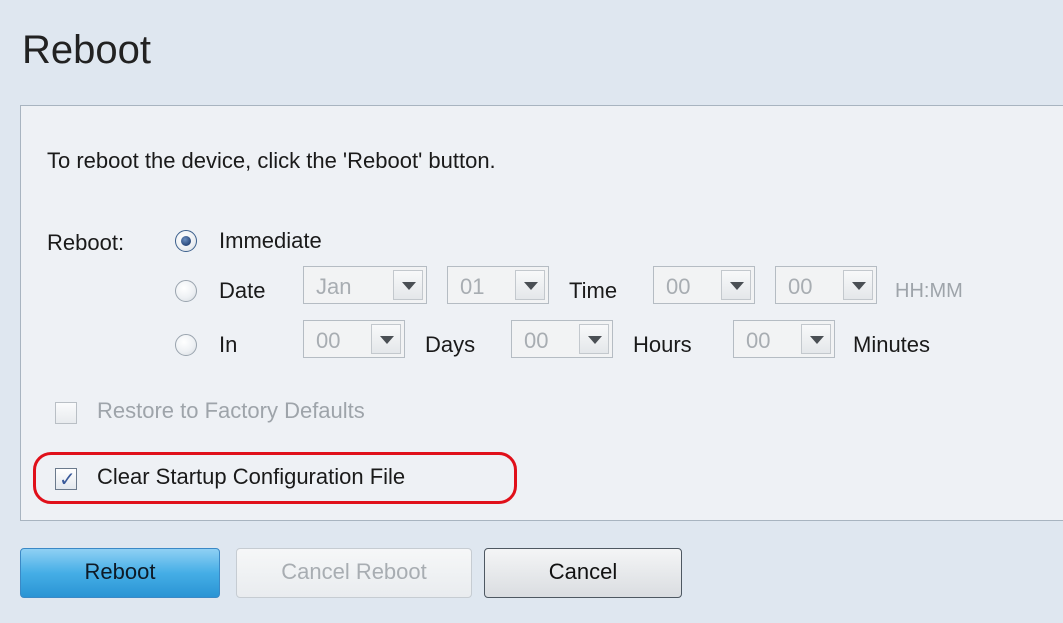  I want to click on time-minute-value: 00, so click(800, 286).